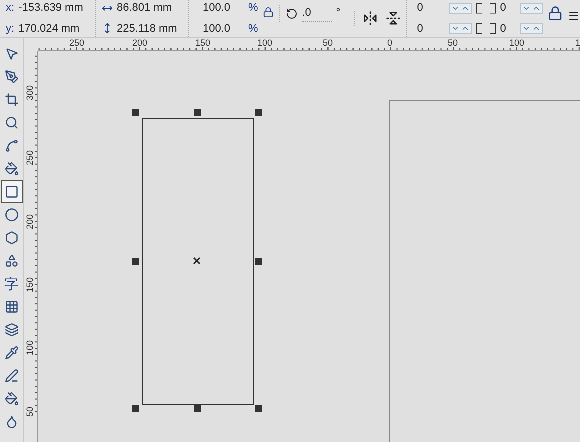 This screenshot has height=442, width=580. What do you see at coordinates (578, 43) in the screenshot?
I see `ruler-label: 1` at bounding box center [578, 43].